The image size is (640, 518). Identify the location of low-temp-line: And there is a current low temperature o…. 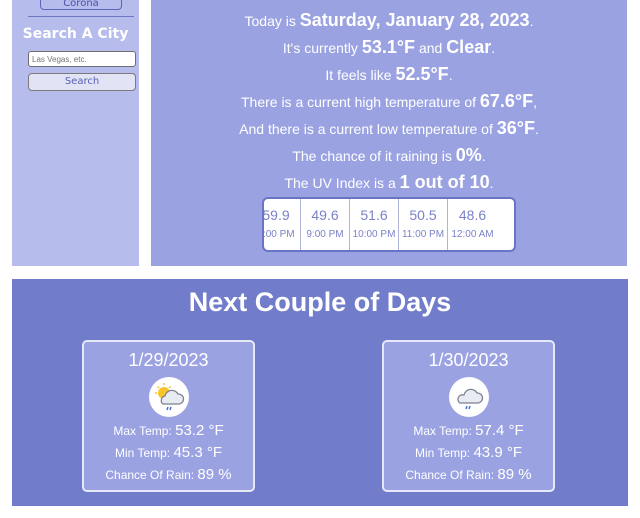
(389, 128).